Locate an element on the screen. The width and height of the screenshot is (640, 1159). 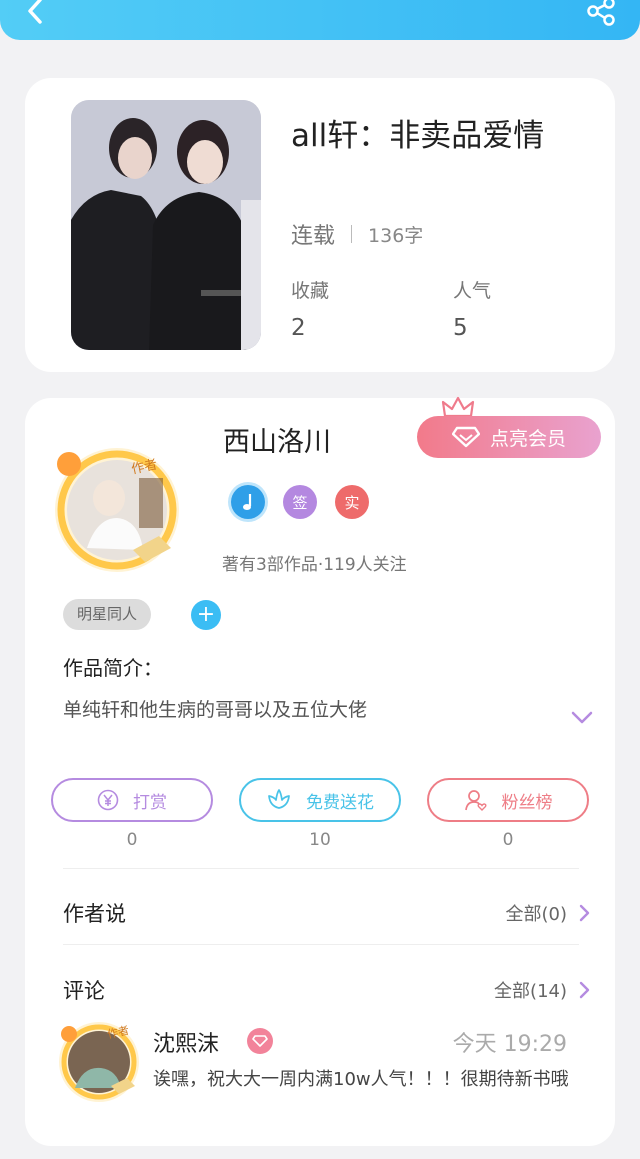
author-avatar: 作者 is located at coordinates (117, 508).